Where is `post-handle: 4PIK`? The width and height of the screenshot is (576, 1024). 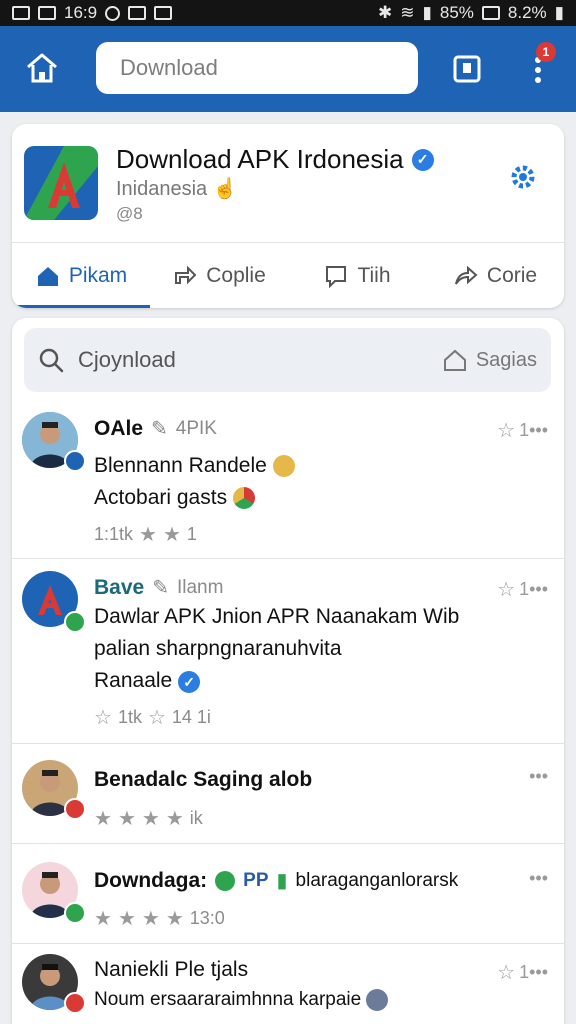 post-handle: 4PIK is located at coordinates (196, 428).